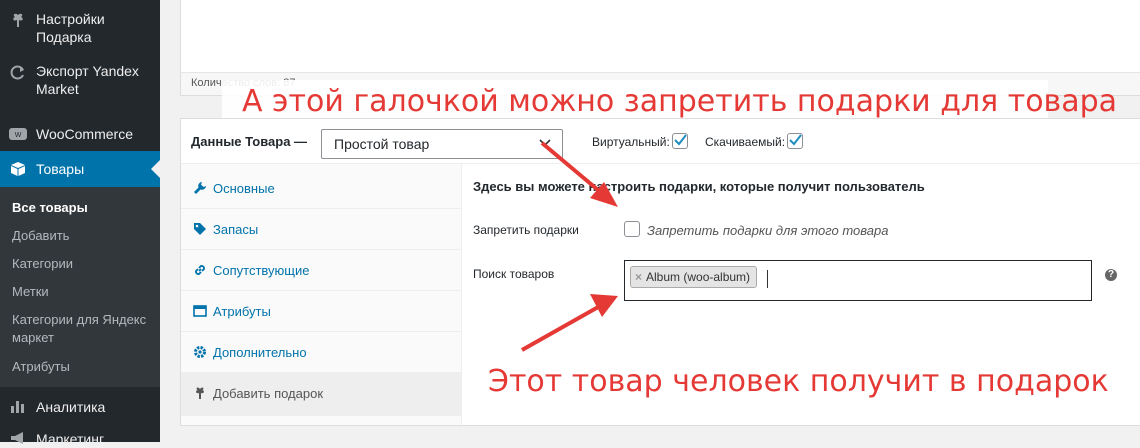 This screenshot has height=448, width=1140. I want to click on arrow-to-chip, so click(561, 328).